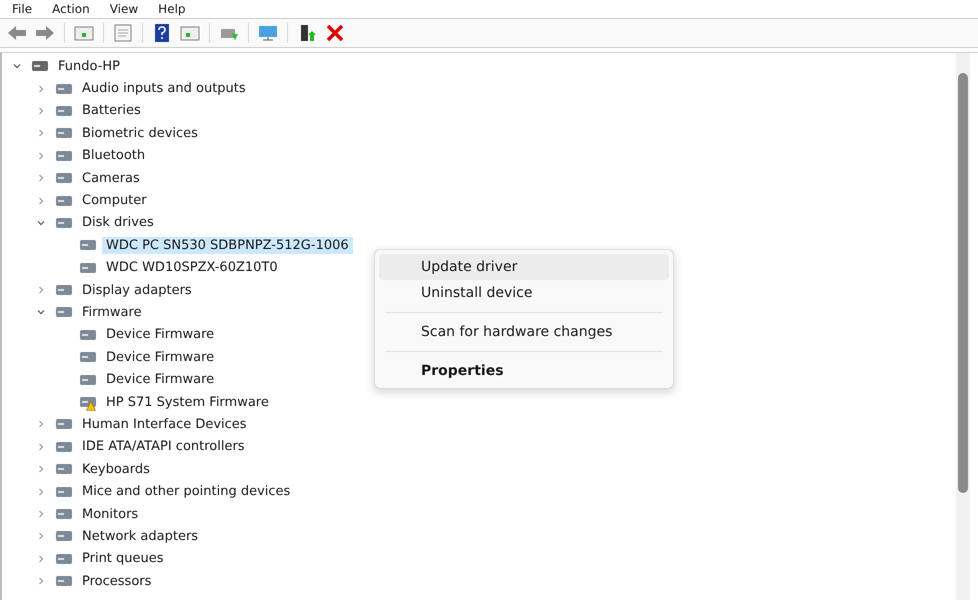  What do you see at coordinates (187, 402) in the screenshot?
I see `tree-item: HP S71 System Firmware` at bounding box center [187, 402].